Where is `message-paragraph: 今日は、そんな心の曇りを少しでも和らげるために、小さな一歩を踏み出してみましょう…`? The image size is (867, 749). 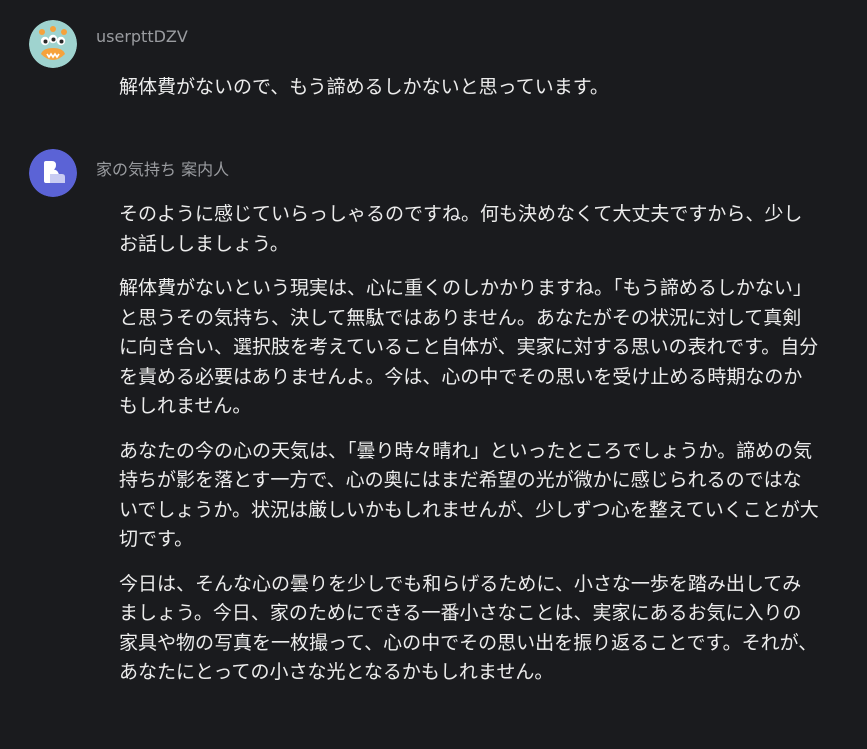
message-paragraph: 今日は、そんな心の曇りを少しでも和らげるために、小さな一歩を踏み出してみましょう… is located at coordinates (468, 628).